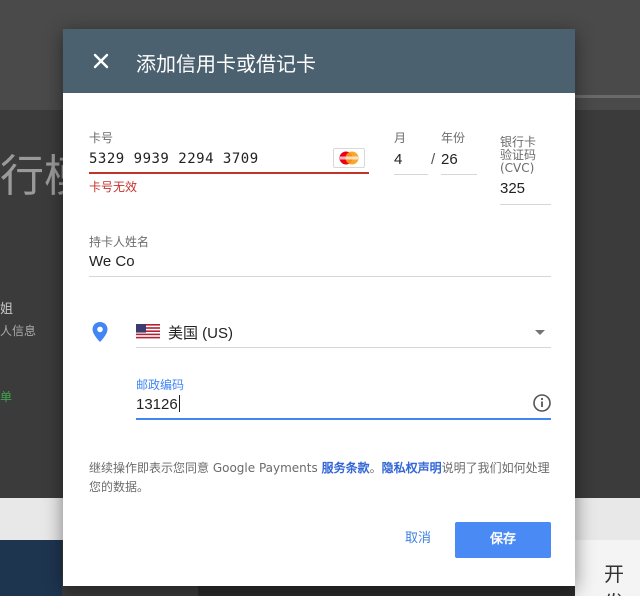  I want to click on cvc-label-line: (CVC), so click(517, 168).